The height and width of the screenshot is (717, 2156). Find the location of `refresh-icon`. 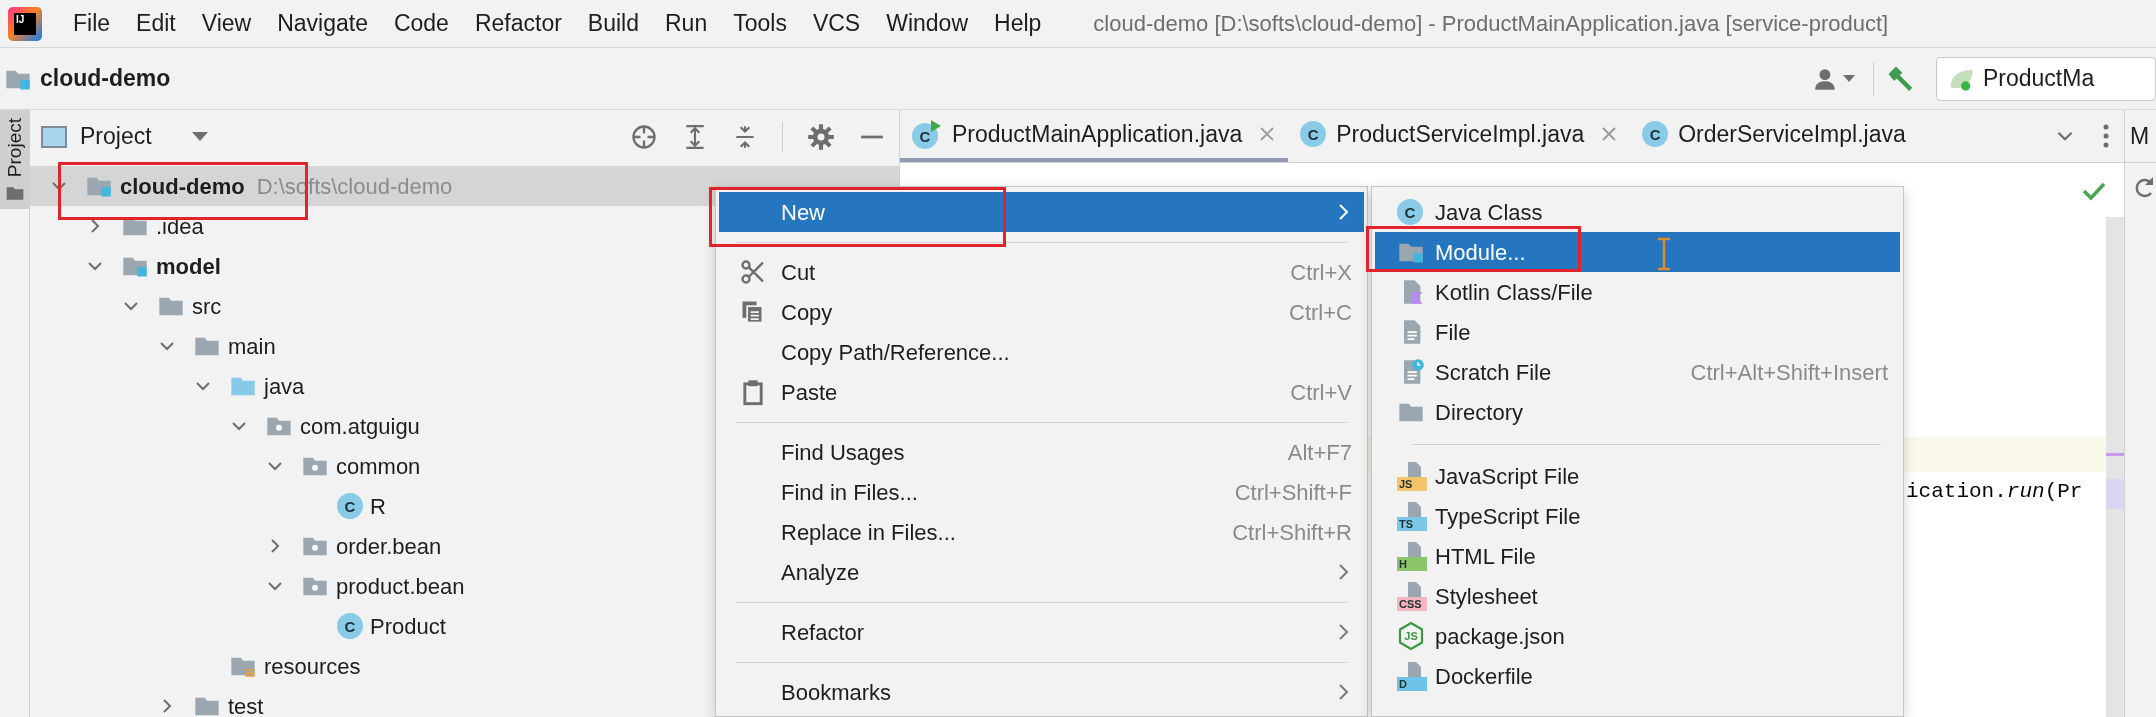

refresh-icon is located at coordinates (2144, 187).